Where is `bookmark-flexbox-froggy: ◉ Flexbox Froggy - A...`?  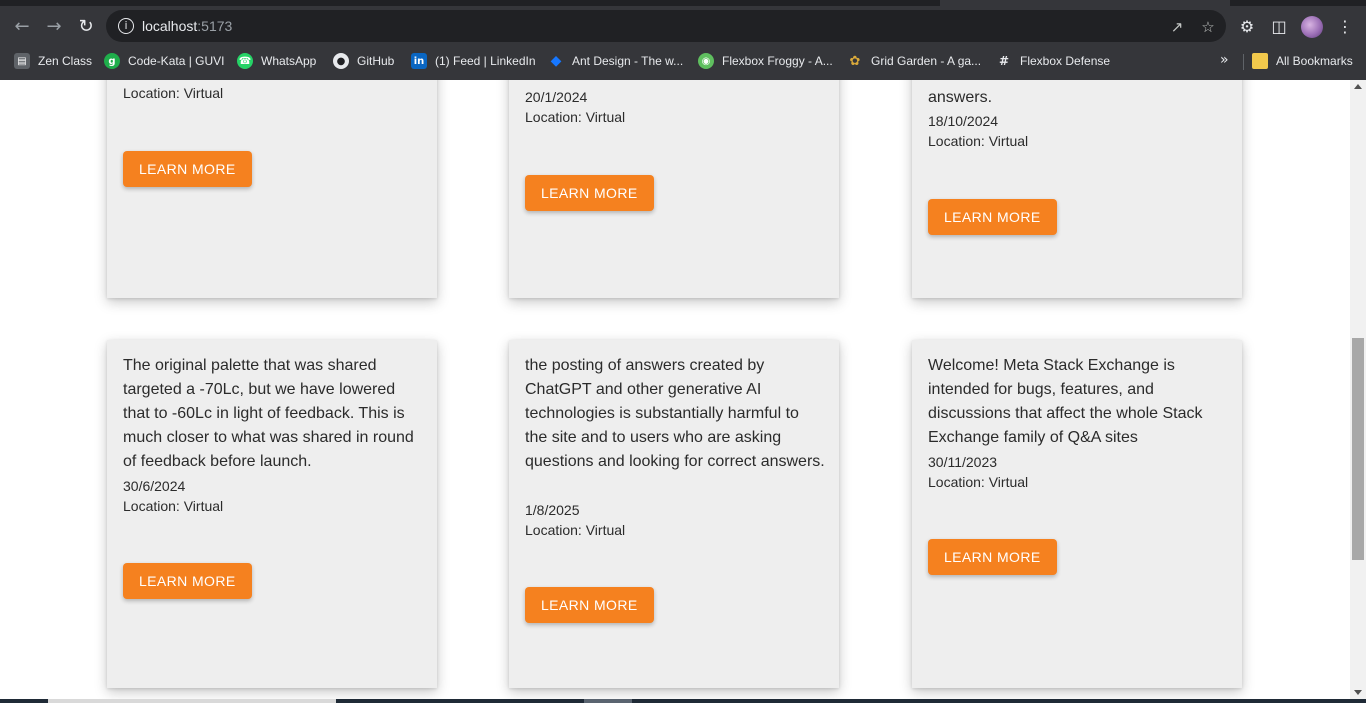
bookmark-flexbox-froggy: ◉ Flexbox Froggy - A... is located at coordinates (765, 61).